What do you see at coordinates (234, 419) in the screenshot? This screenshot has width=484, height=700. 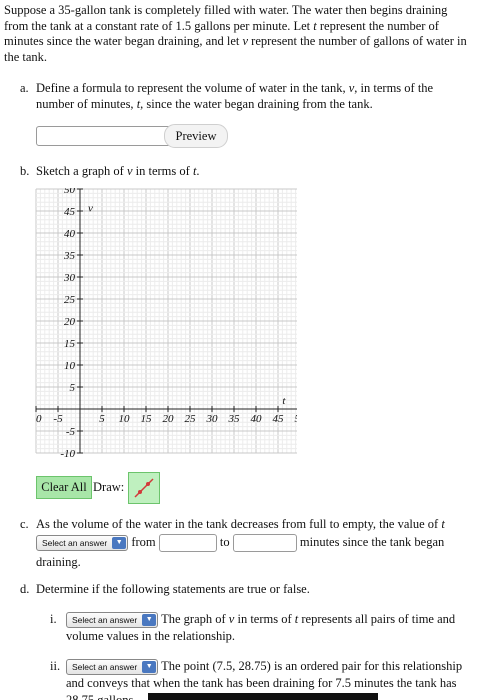 I see `x-tick-label: 35` at bounding box center [234, 419].